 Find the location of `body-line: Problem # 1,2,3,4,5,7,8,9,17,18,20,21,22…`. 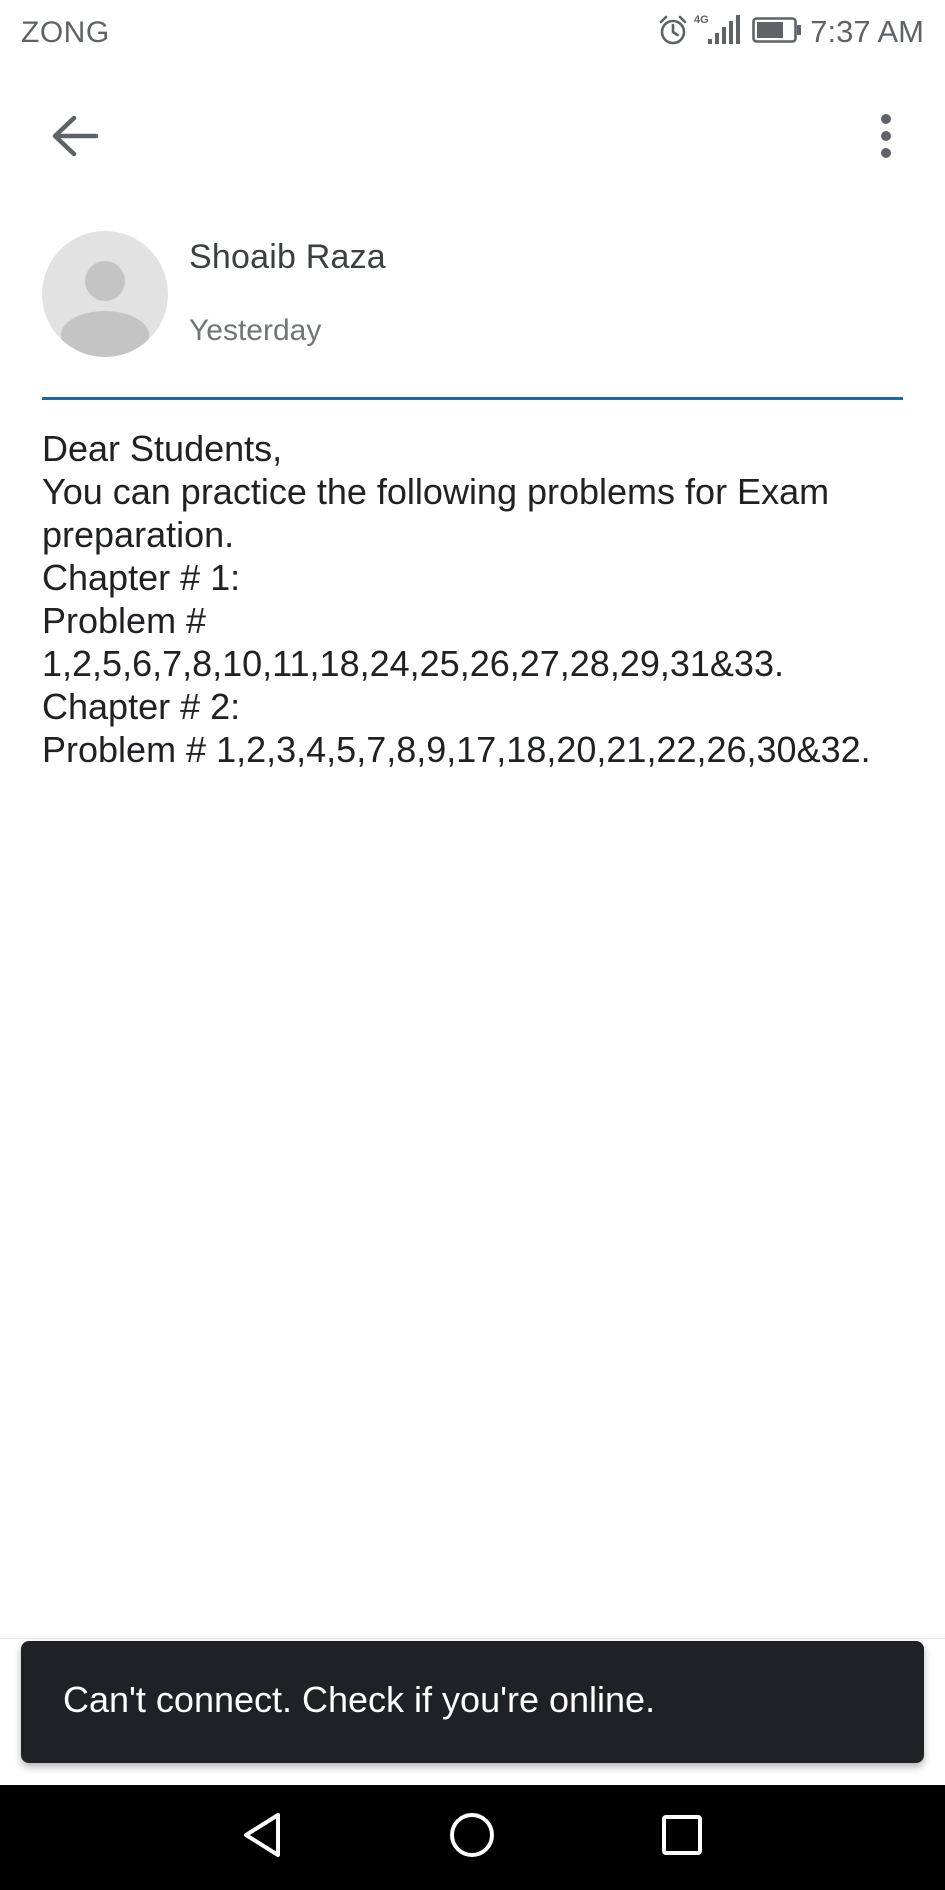

body-line: Problem # 1,2,3,4,5,7,8,9,17,18,20,21,22… is located at coordinates (456, 749).